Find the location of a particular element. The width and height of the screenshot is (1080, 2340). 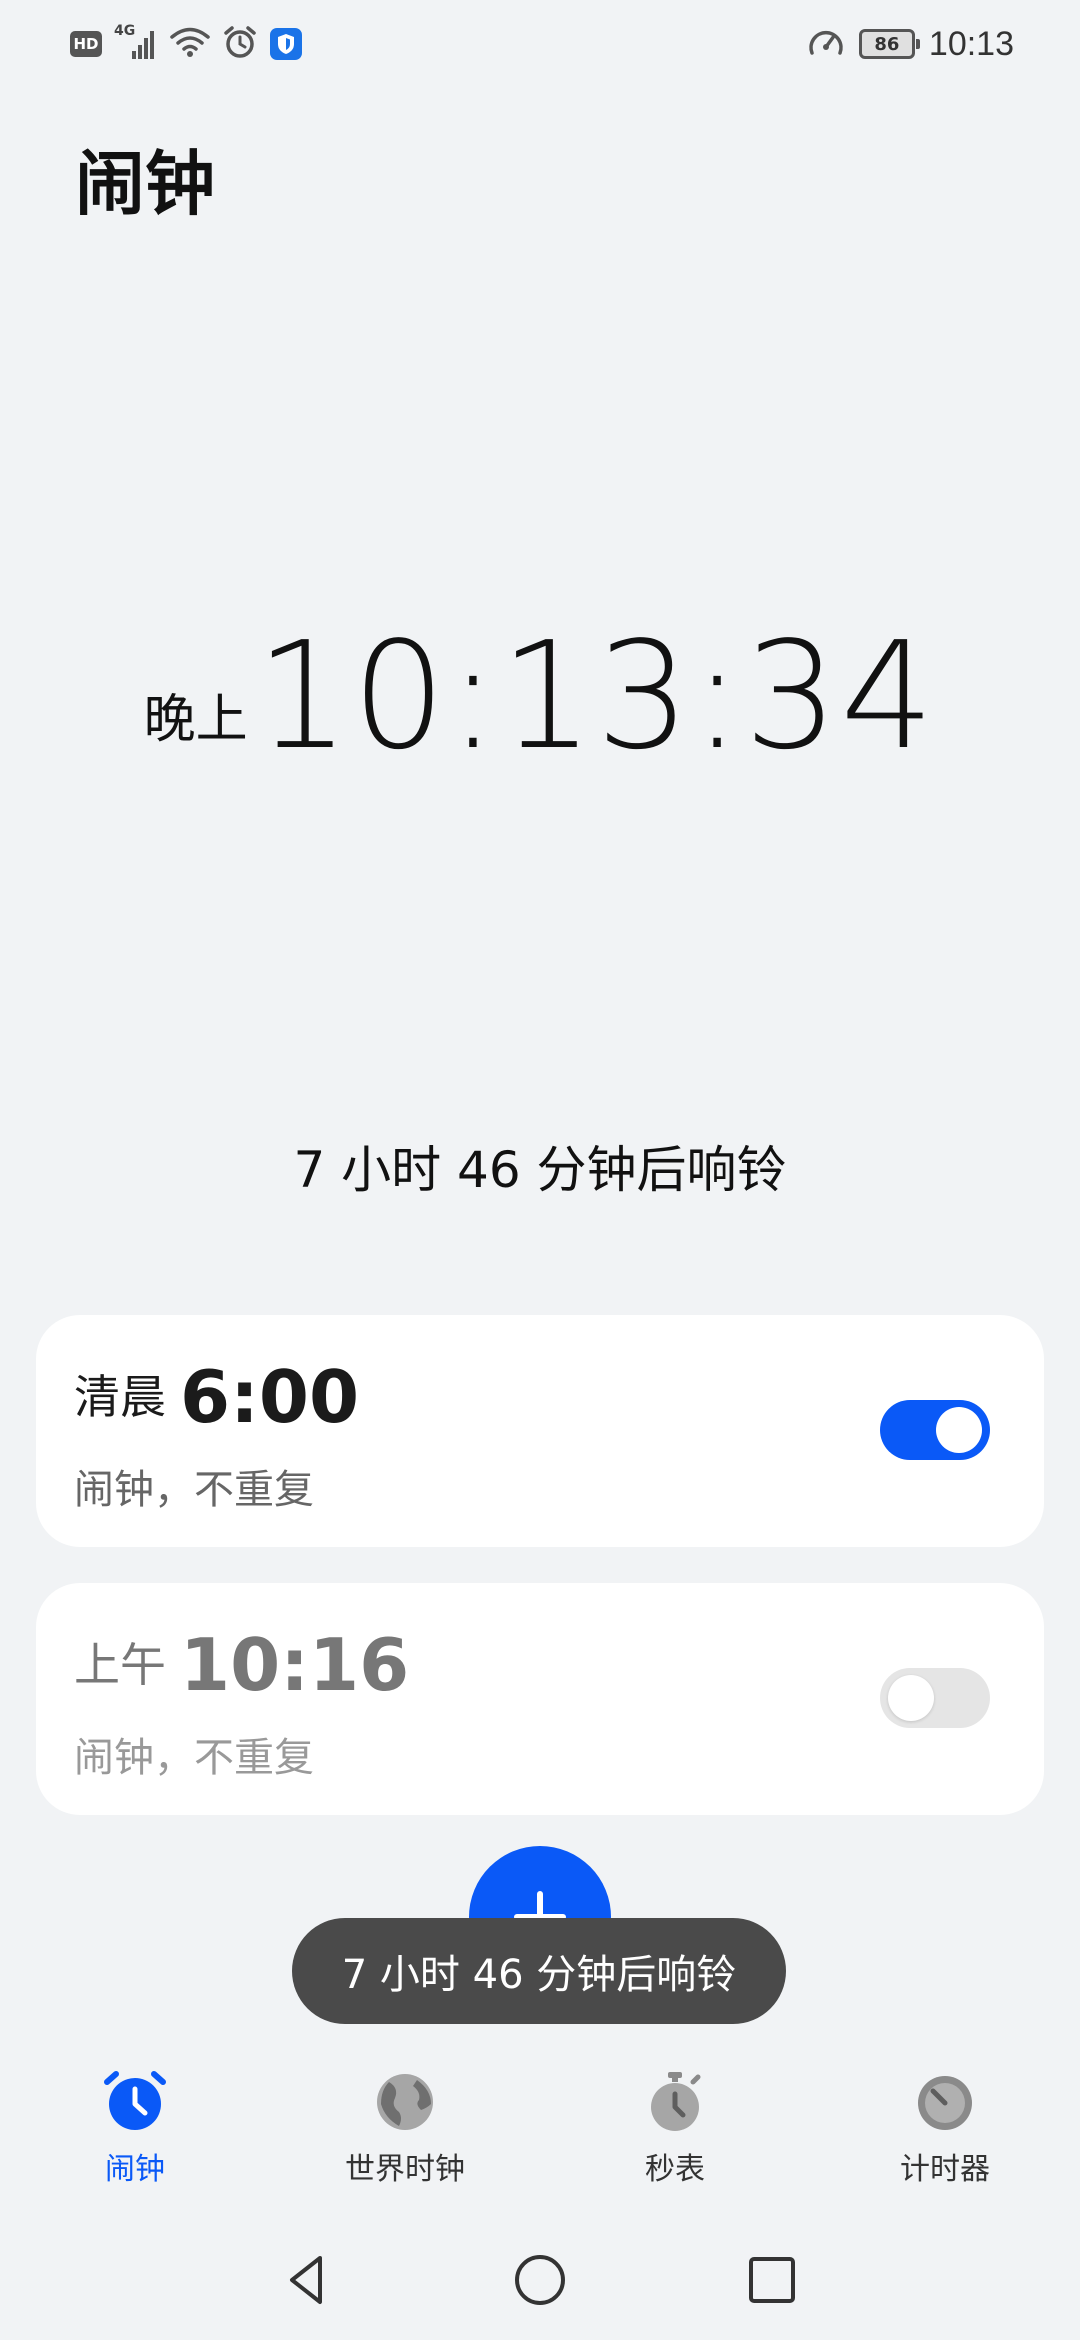

current-clock: 晚上 10:13:34 is located at coordinates (540, 690).